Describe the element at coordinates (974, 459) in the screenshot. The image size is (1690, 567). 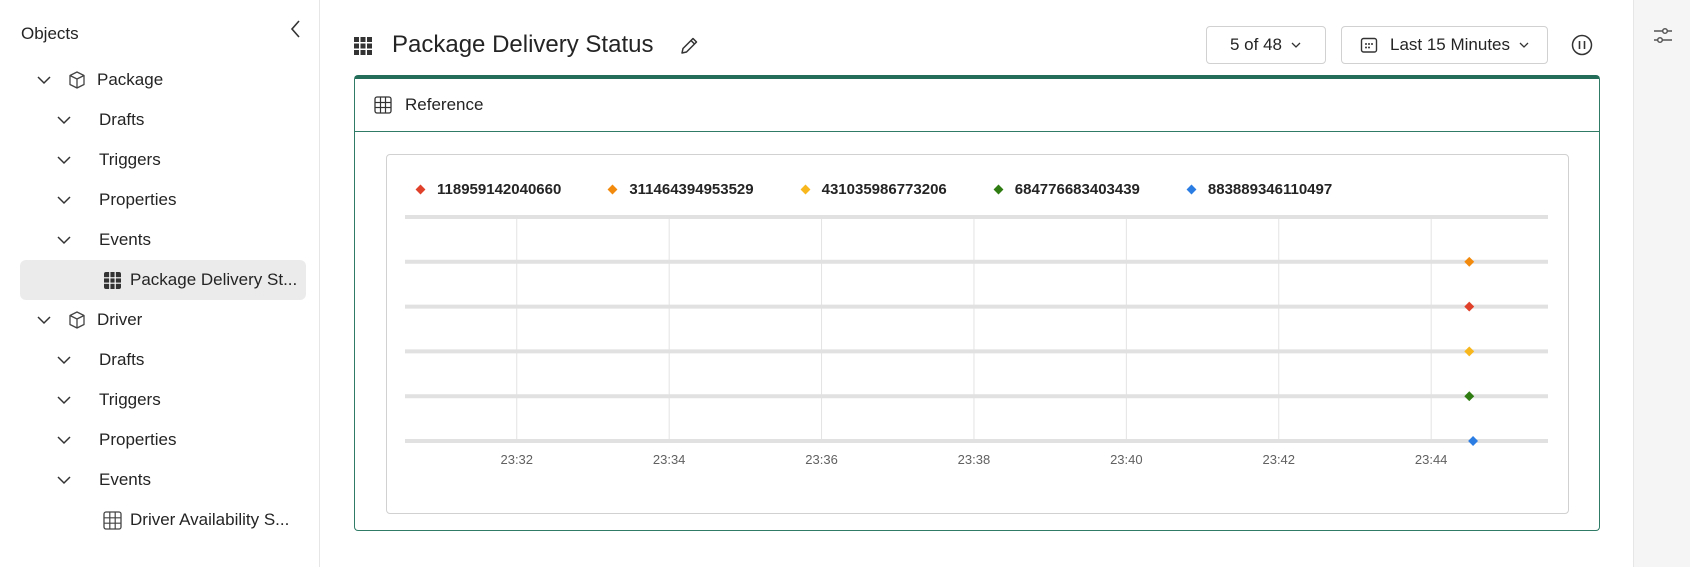
I see `x-tick-label: 23:38` at that location.